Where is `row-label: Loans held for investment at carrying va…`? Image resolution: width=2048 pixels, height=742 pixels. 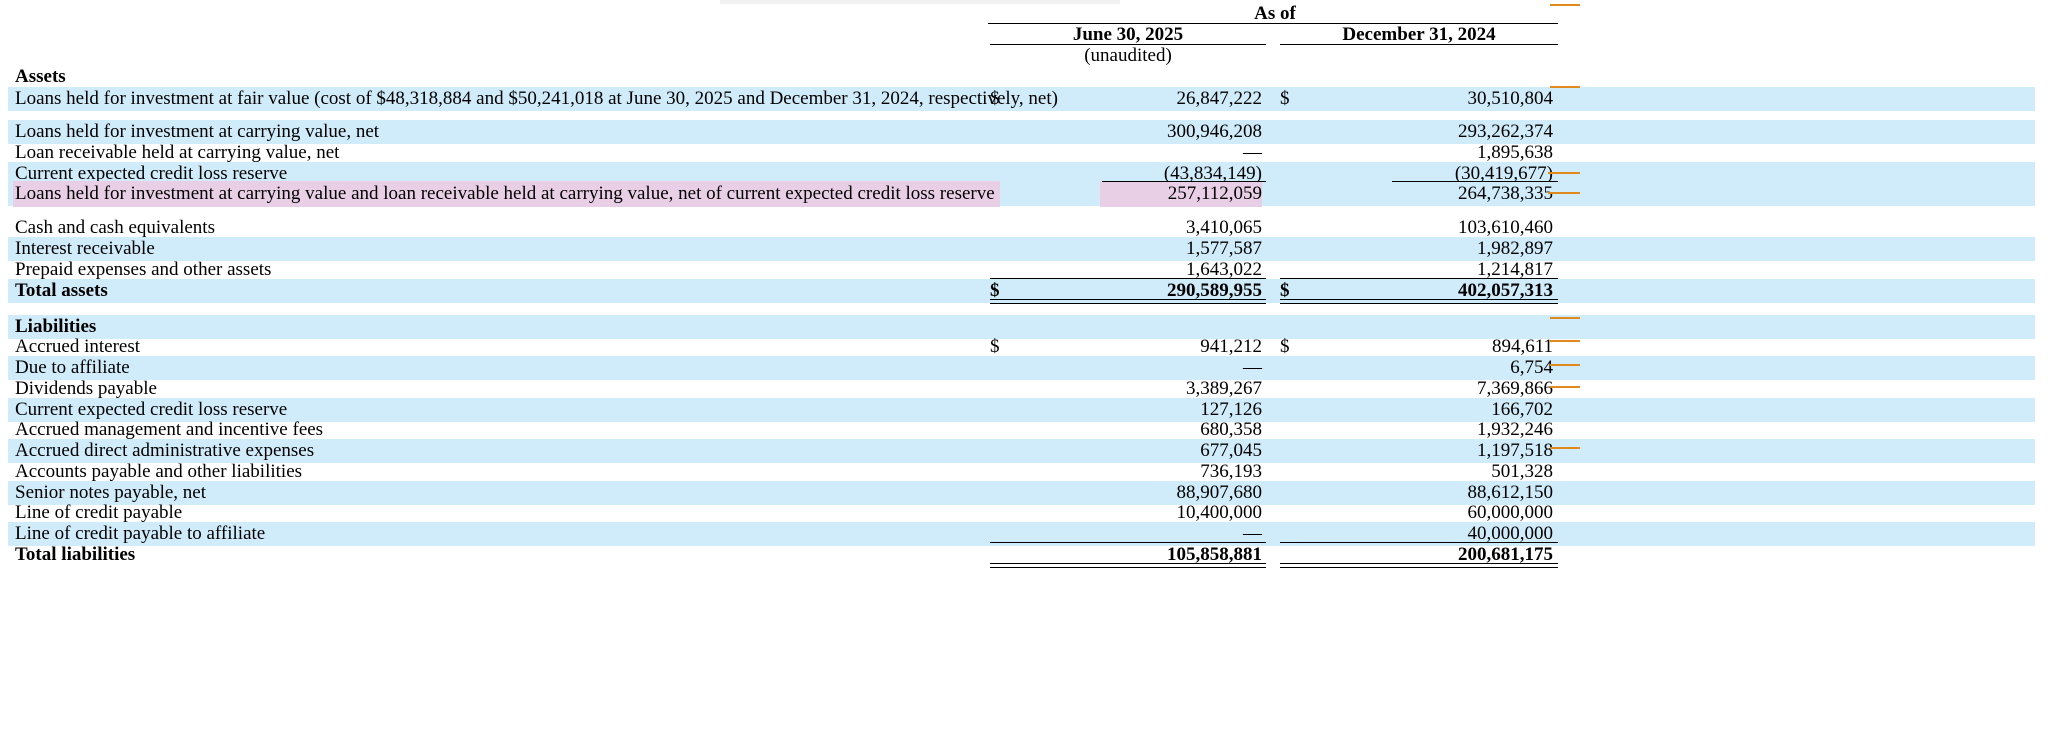 row-label: Loans held for investment at carrying va… is located at coordinates (506, 194).